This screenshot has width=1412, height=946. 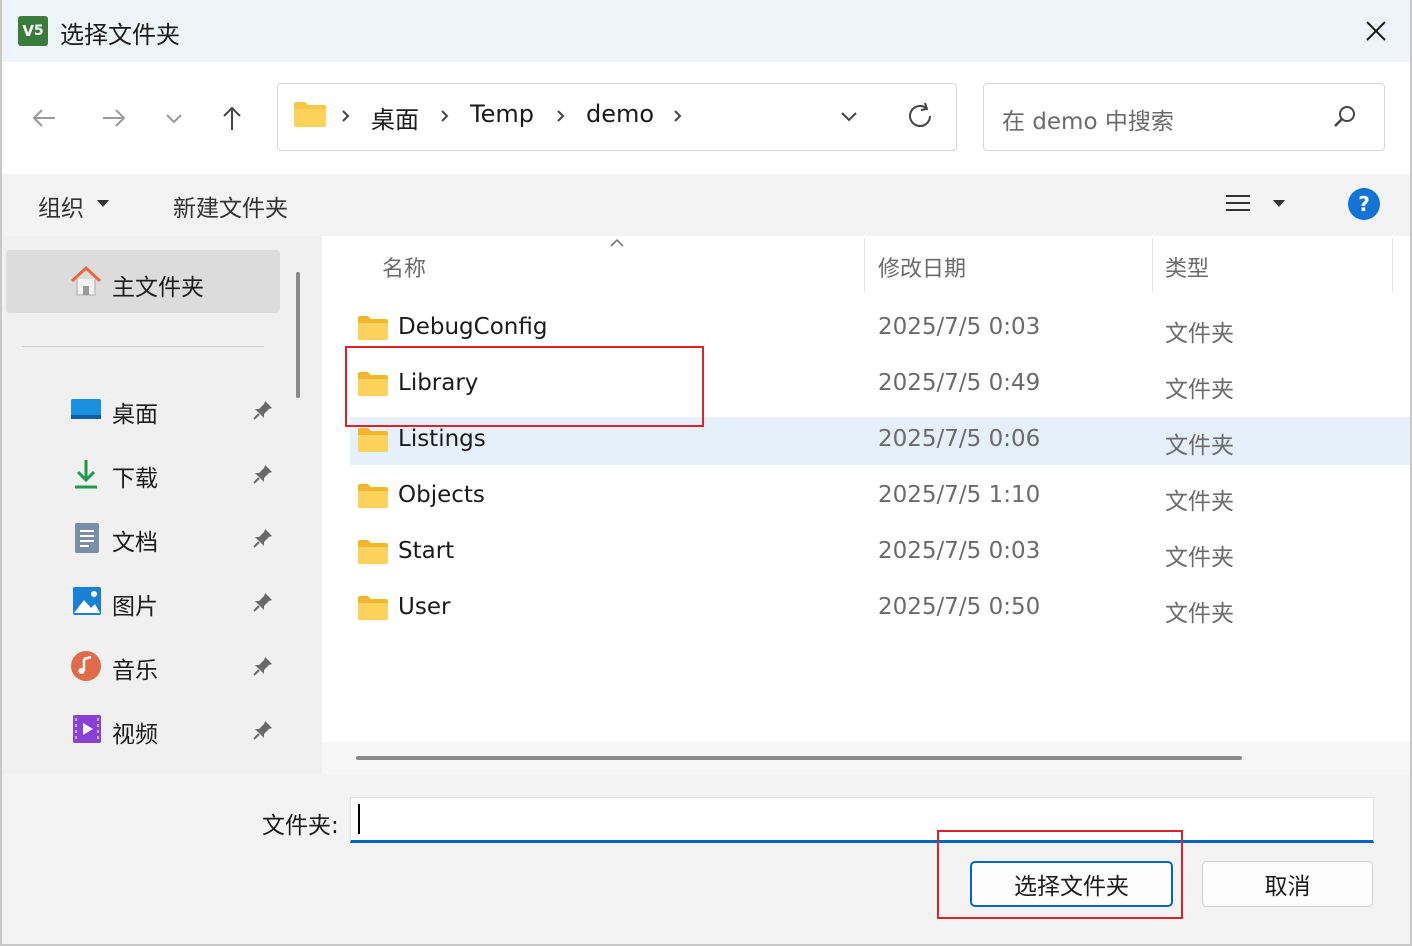 What do you see at coordinates (524, 386) in the screenshot?
I see `annotation-highlight-library` at bounding box center [524, 386].